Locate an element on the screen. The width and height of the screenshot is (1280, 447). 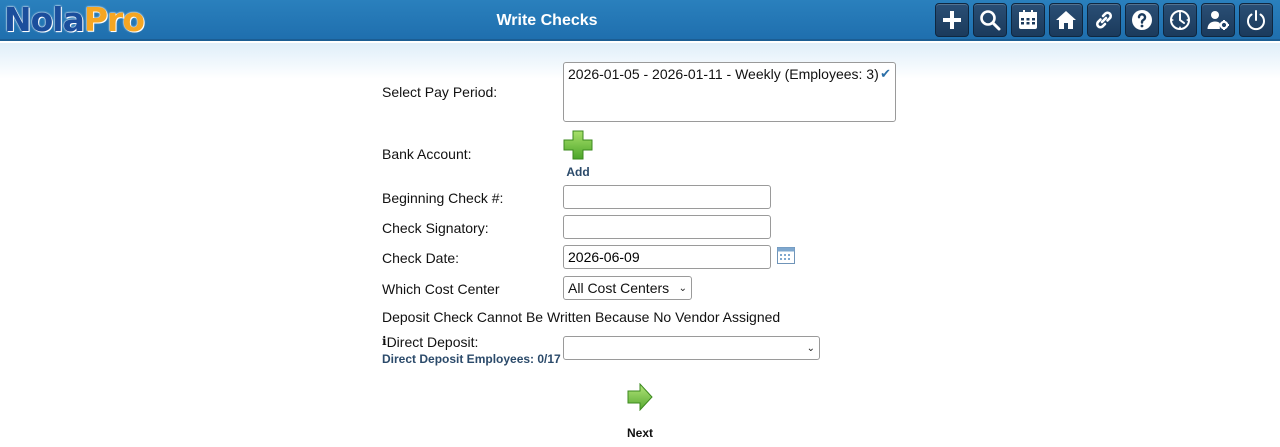
user-settings-icon is located at coordinates (1218, 20).